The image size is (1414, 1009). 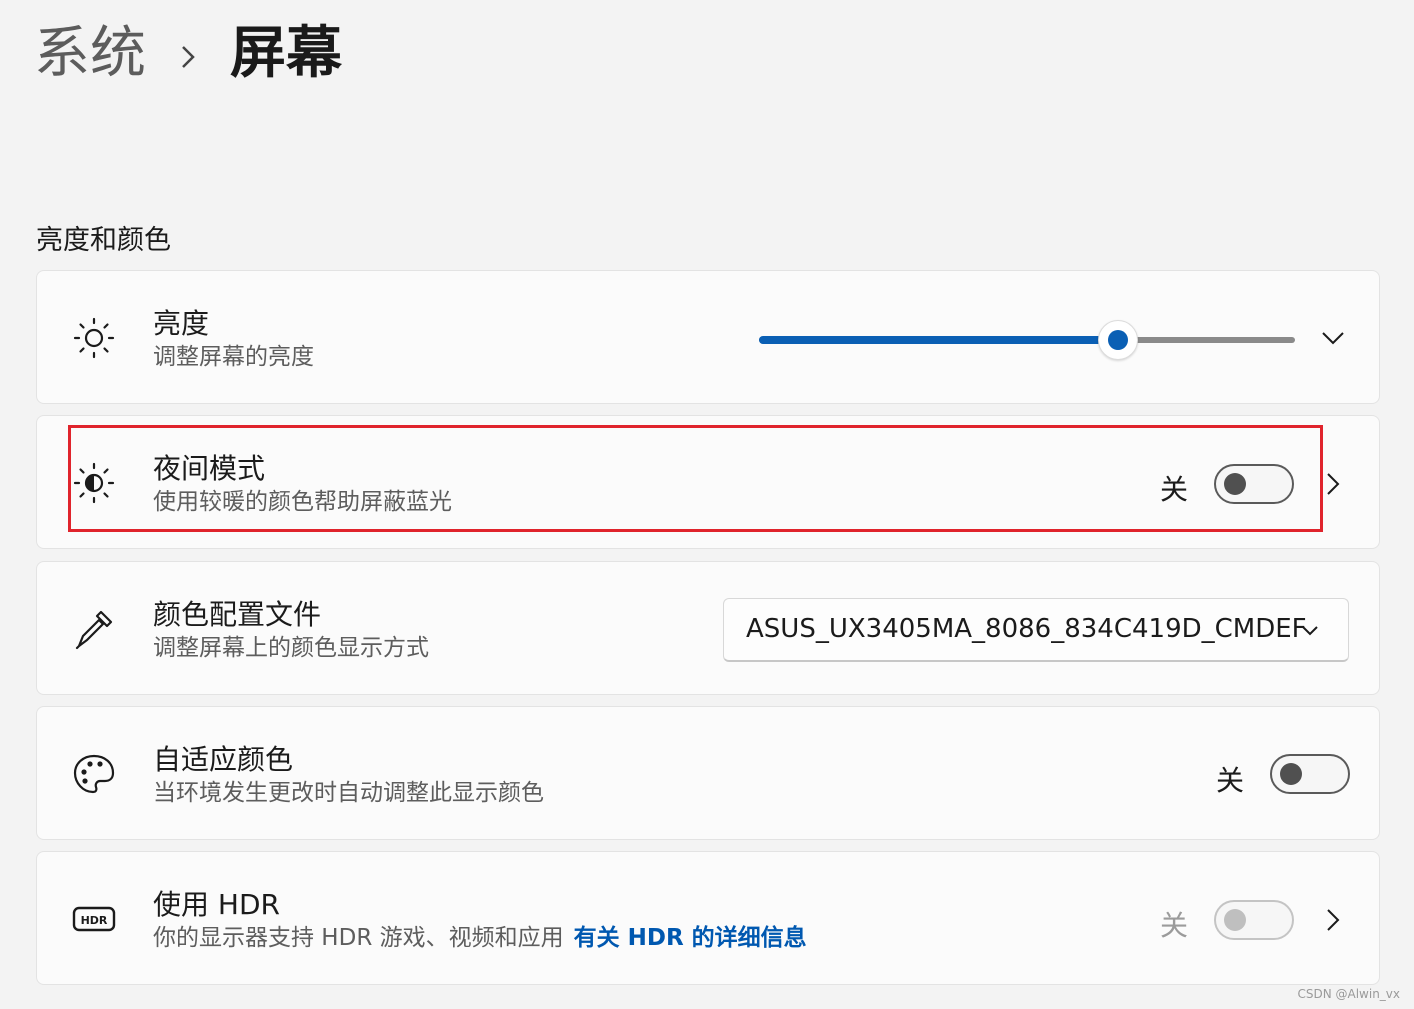 I want to click on night-light-toggle, so click(x=1254, y=484).